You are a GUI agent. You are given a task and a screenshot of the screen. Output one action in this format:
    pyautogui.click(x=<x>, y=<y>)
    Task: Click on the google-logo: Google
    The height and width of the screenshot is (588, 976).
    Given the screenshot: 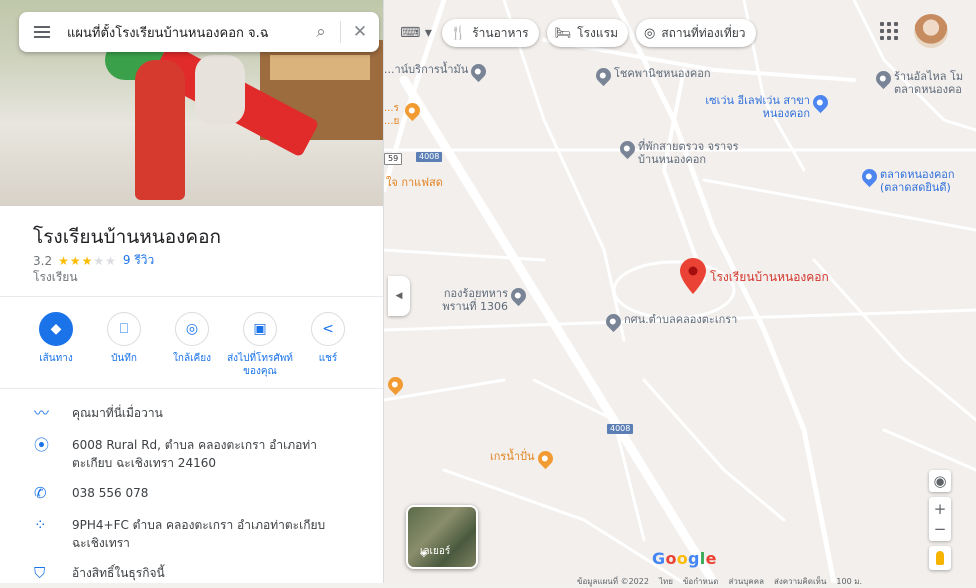 What is the action you would take?
    pyautogui.click(x=684, y=558)
    